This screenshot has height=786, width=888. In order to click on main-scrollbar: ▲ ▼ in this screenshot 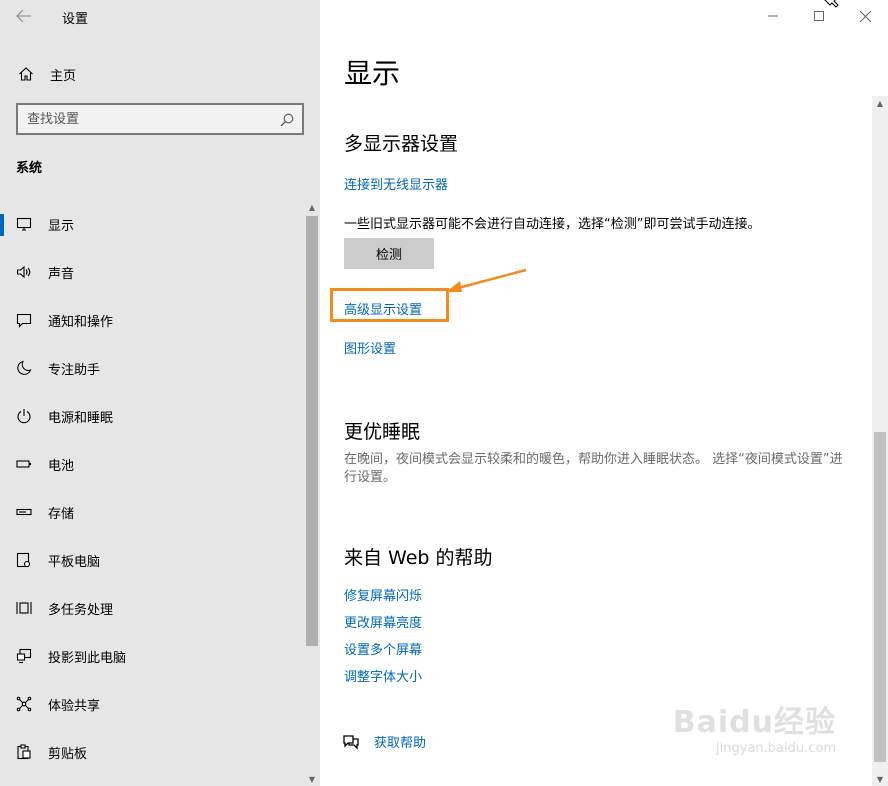, I will do `click(880, 441)`.